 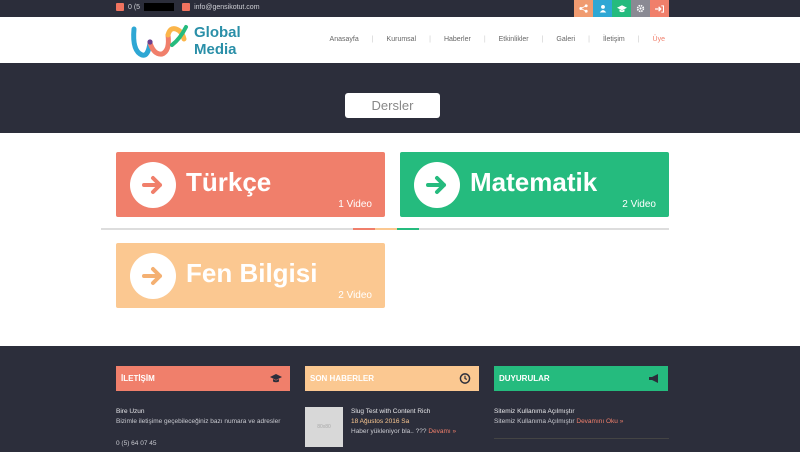 I want to click on settings-icon, so click(x=640, y=8).